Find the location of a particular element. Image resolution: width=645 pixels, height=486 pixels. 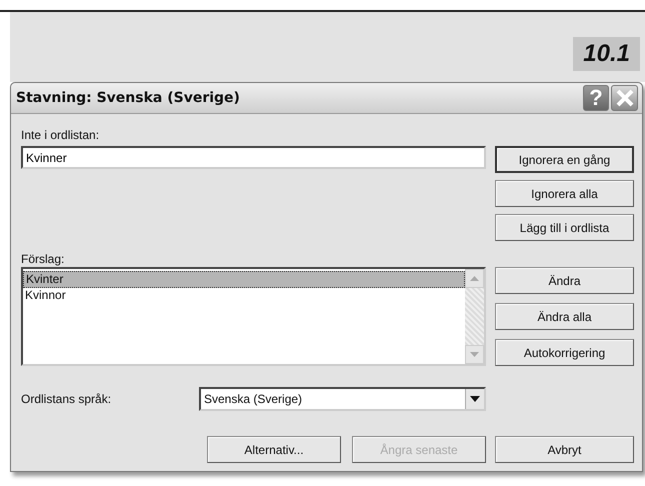

scrollbar is located at coordinates (474, 316).